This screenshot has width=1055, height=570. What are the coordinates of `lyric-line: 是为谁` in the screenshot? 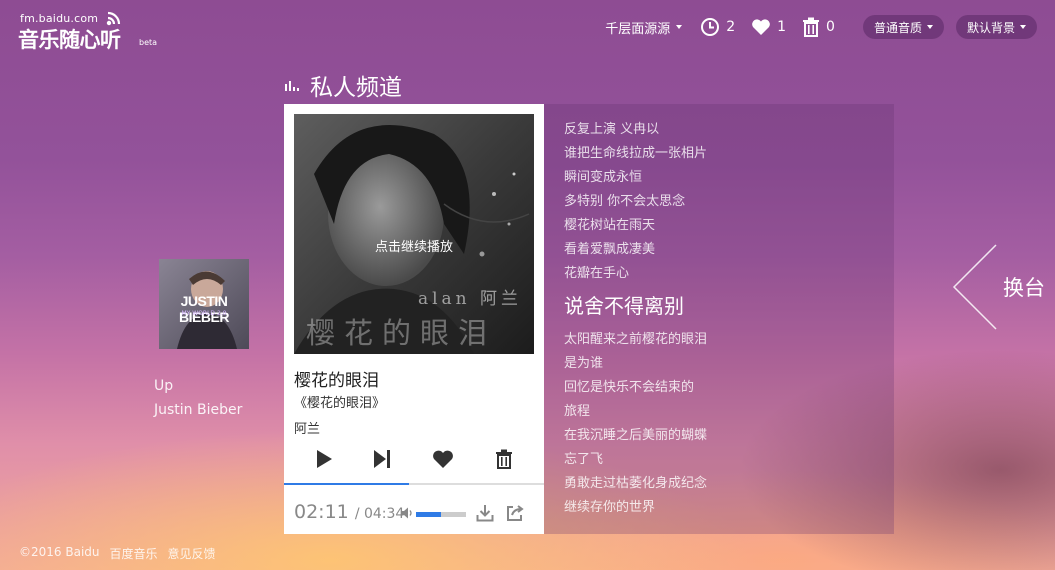 It's located at (584, 363).